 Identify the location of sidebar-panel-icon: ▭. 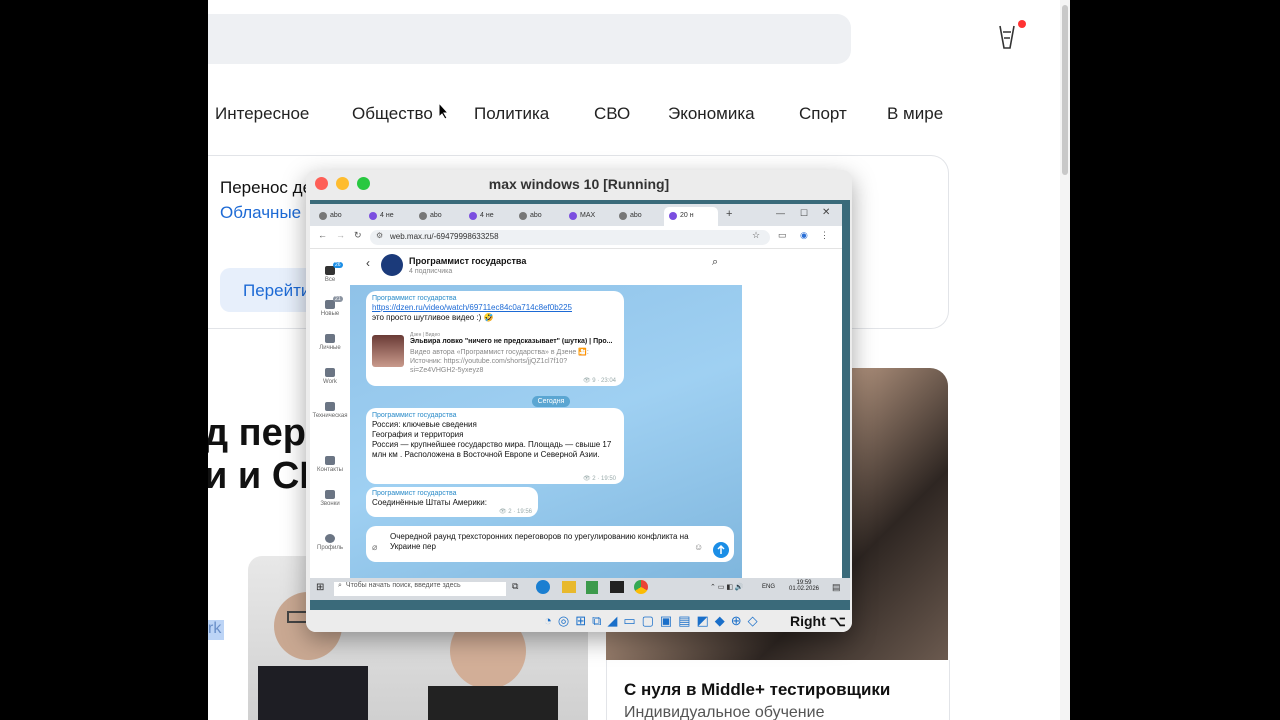
(782, 235).